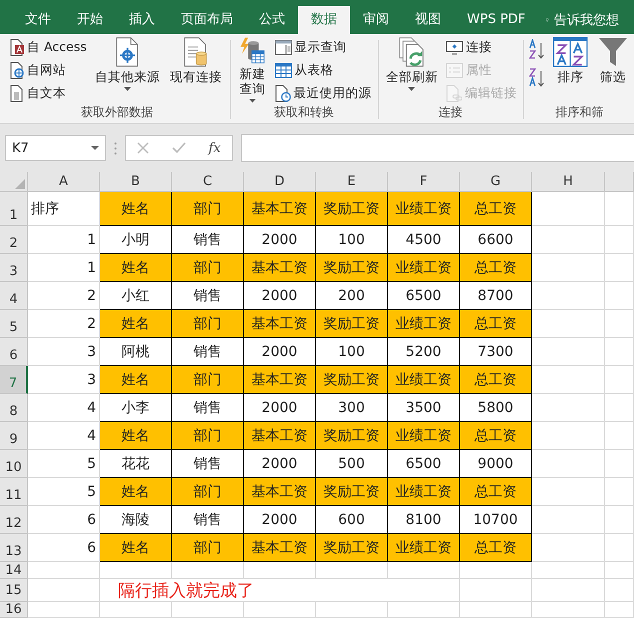 The width and height of the screenshot is (634, 618). What do you see at coordinates (272, 20) in the screenshot?
I see `ribbon-tab: 公式` at bounding box center [272, 20].